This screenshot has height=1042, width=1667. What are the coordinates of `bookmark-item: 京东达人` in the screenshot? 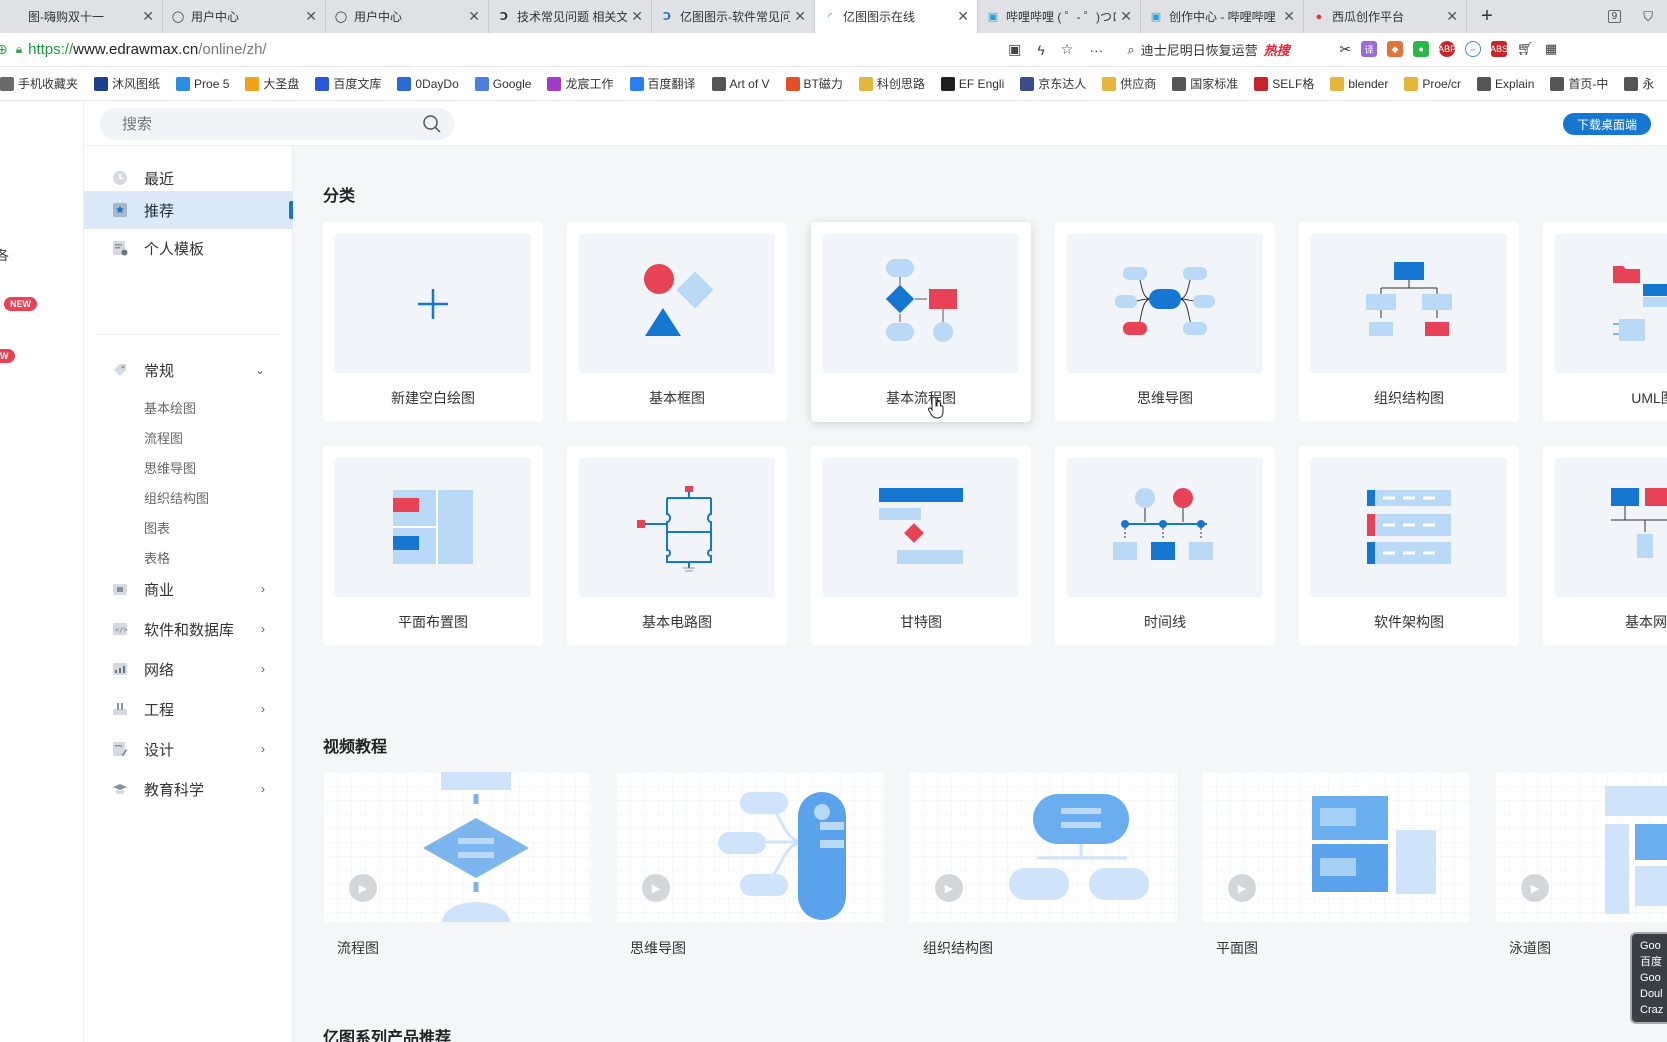 It's located at (1053, 83).